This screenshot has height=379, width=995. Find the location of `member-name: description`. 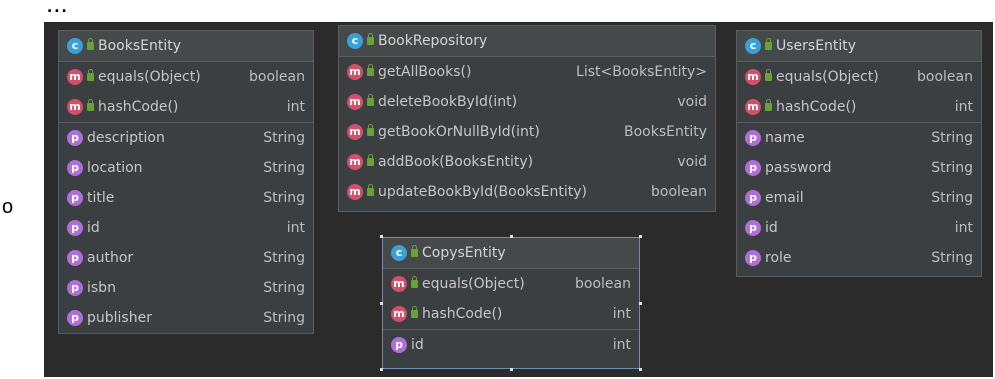

member-name: description is located at coordinates (126, 138).